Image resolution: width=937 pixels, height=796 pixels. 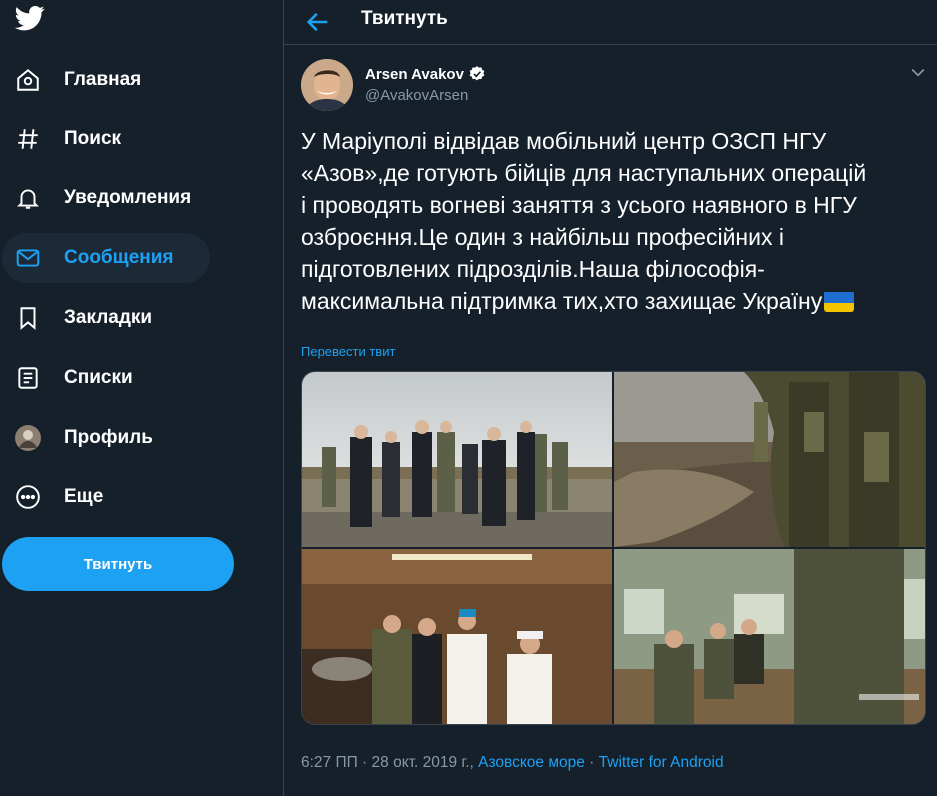 I want to click on nav-item-notifications: Уведомления, so click(x=102, y=198).